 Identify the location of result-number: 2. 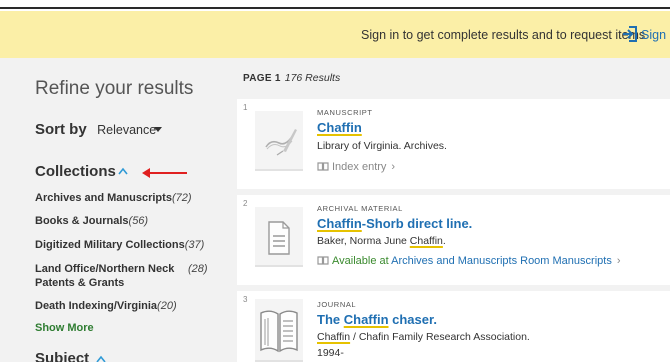
(245, 203).